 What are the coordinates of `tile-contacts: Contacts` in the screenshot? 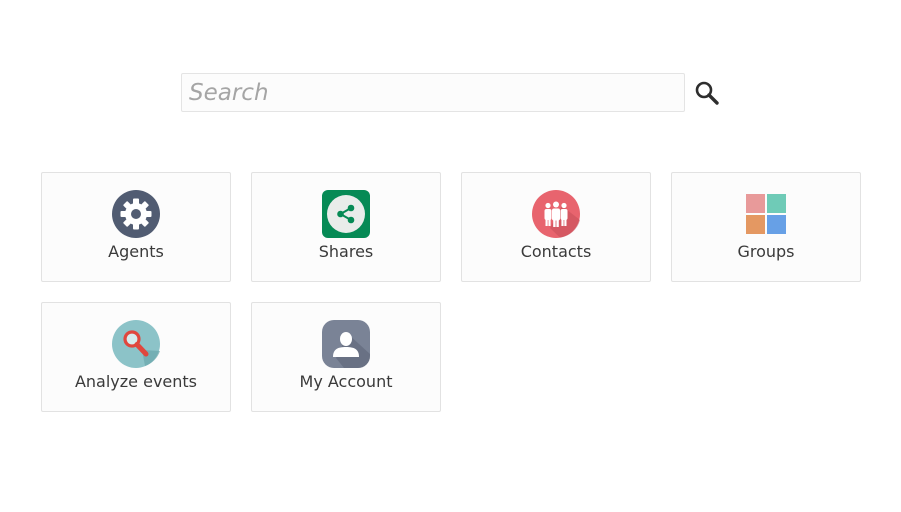 It's located at (556, 227).